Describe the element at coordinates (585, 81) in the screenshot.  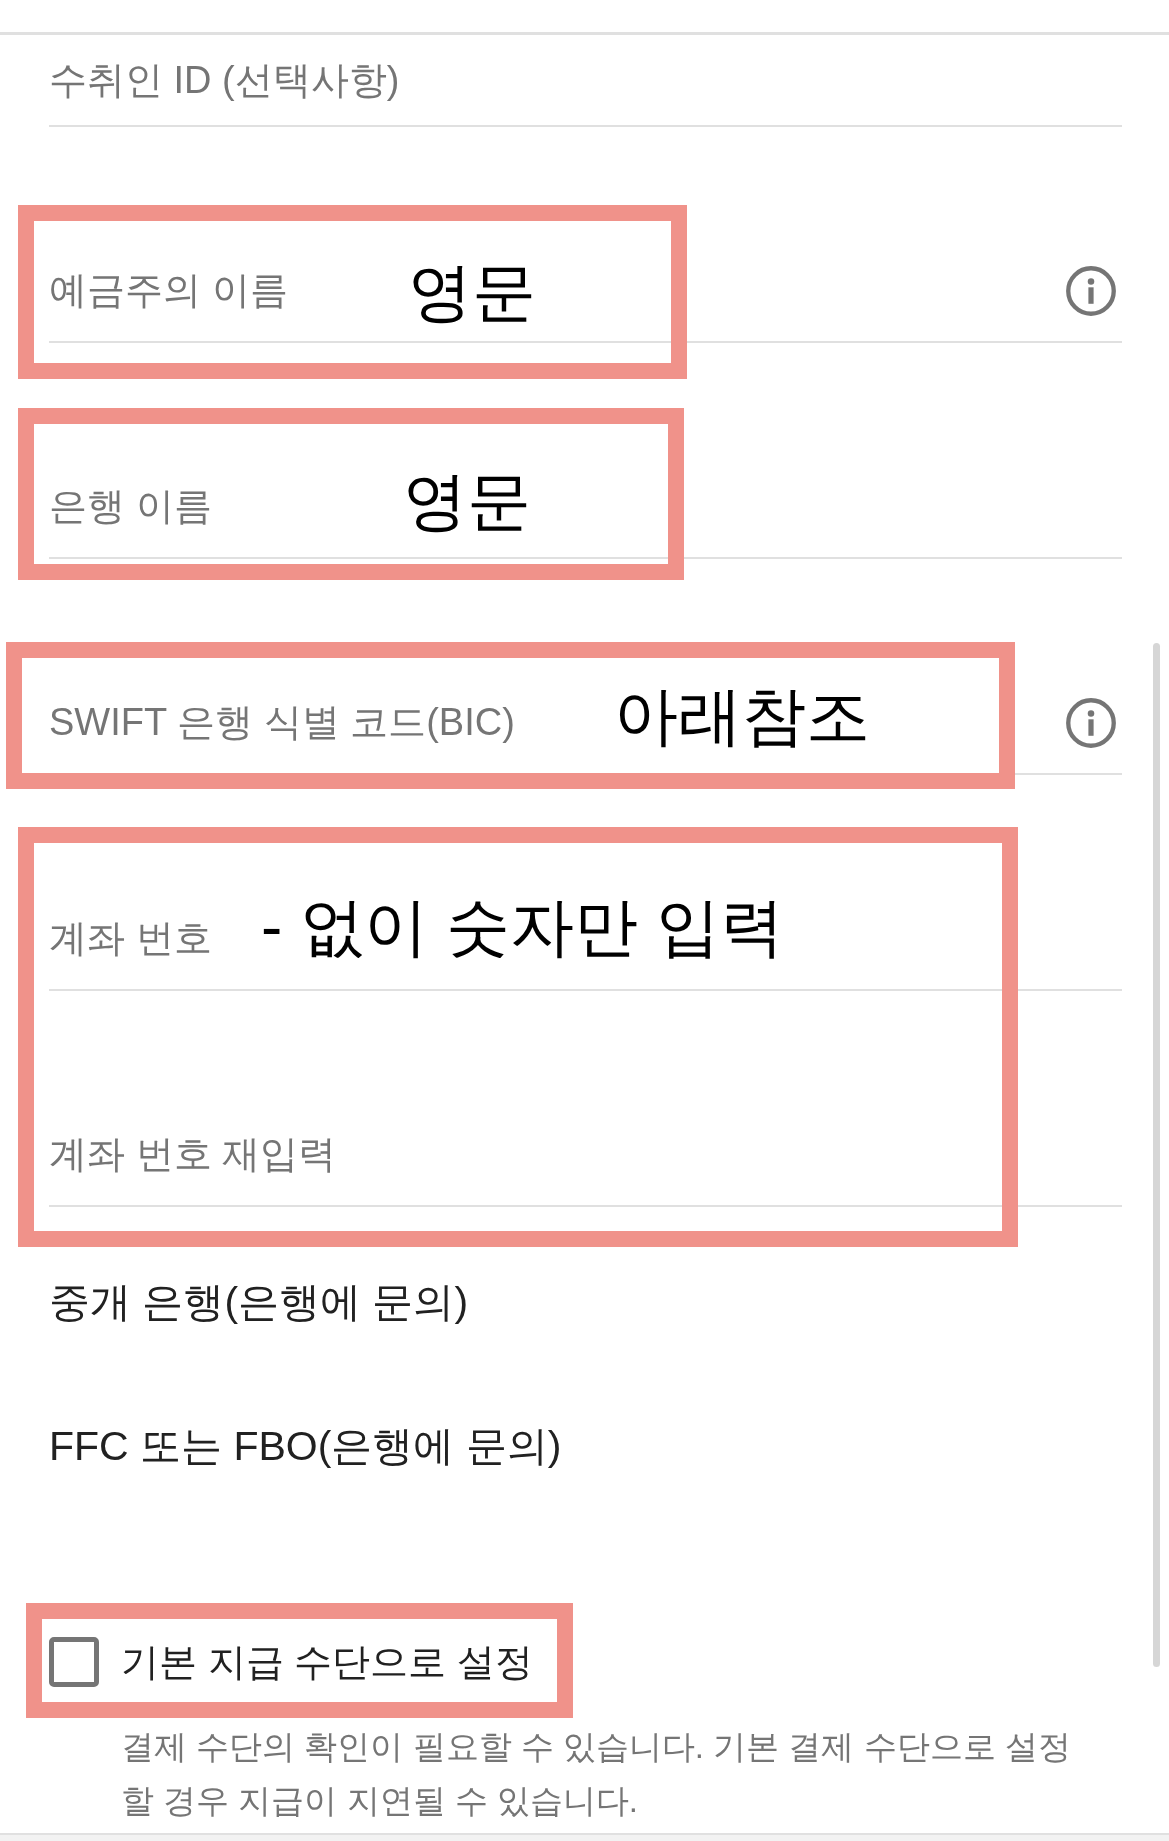
I see `text-field: 수취인 ID (선택사항)` at that location.